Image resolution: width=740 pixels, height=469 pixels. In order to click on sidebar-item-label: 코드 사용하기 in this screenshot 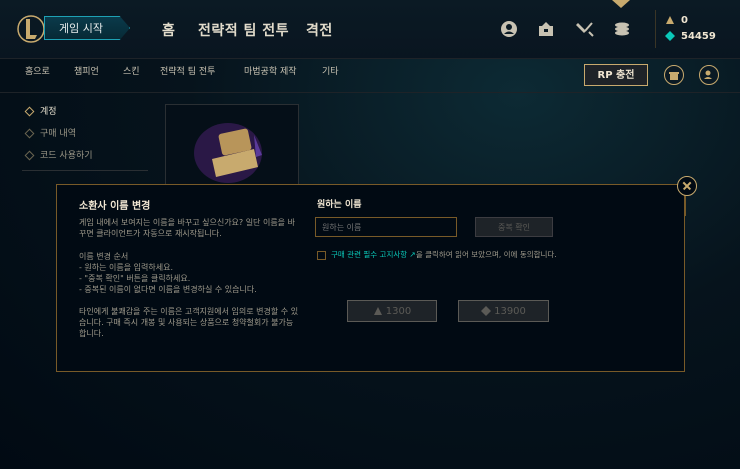, I will do `click(66, 156)`.